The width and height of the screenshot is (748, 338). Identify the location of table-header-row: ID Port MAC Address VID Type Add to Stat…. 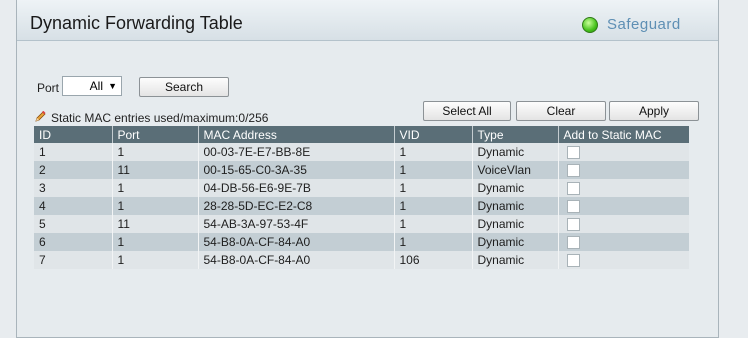
(361, 134).